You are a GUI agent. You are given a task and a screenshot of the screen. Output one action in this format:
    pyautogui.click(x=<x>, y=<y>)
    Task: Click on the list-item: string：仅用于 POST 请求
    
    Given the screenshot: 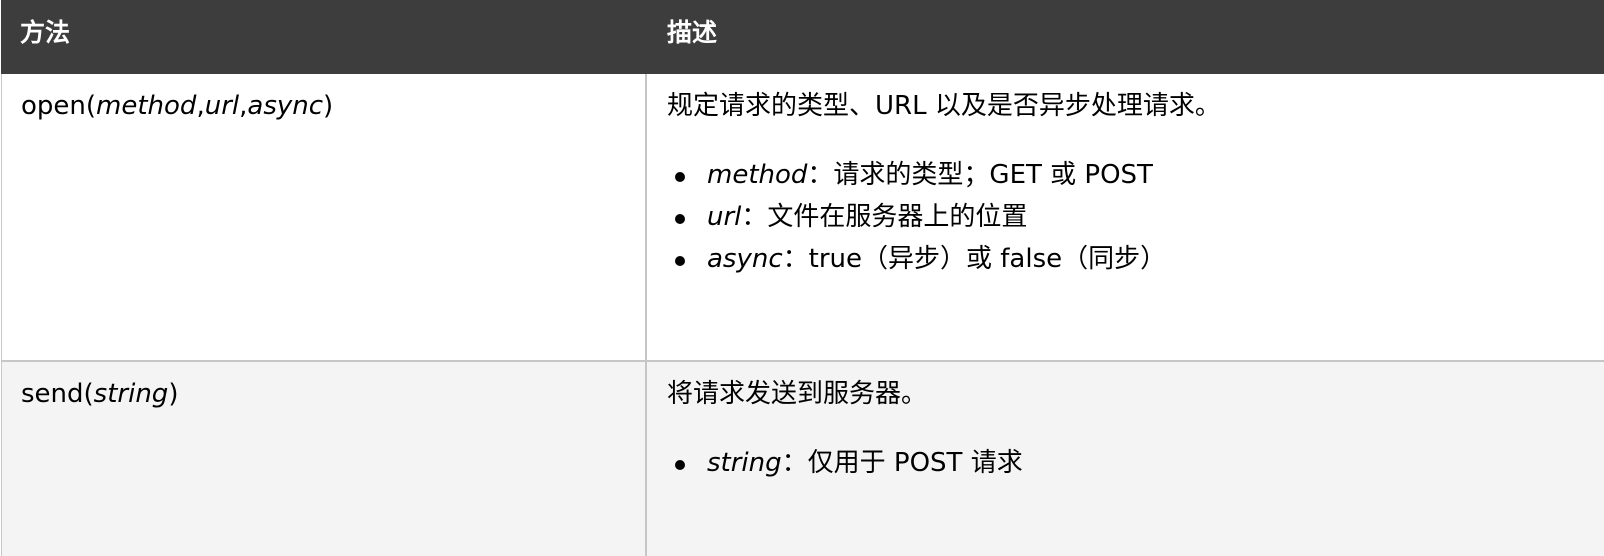 What is the action you would take?
    pyautogui.click(x=1135, y=463)
    